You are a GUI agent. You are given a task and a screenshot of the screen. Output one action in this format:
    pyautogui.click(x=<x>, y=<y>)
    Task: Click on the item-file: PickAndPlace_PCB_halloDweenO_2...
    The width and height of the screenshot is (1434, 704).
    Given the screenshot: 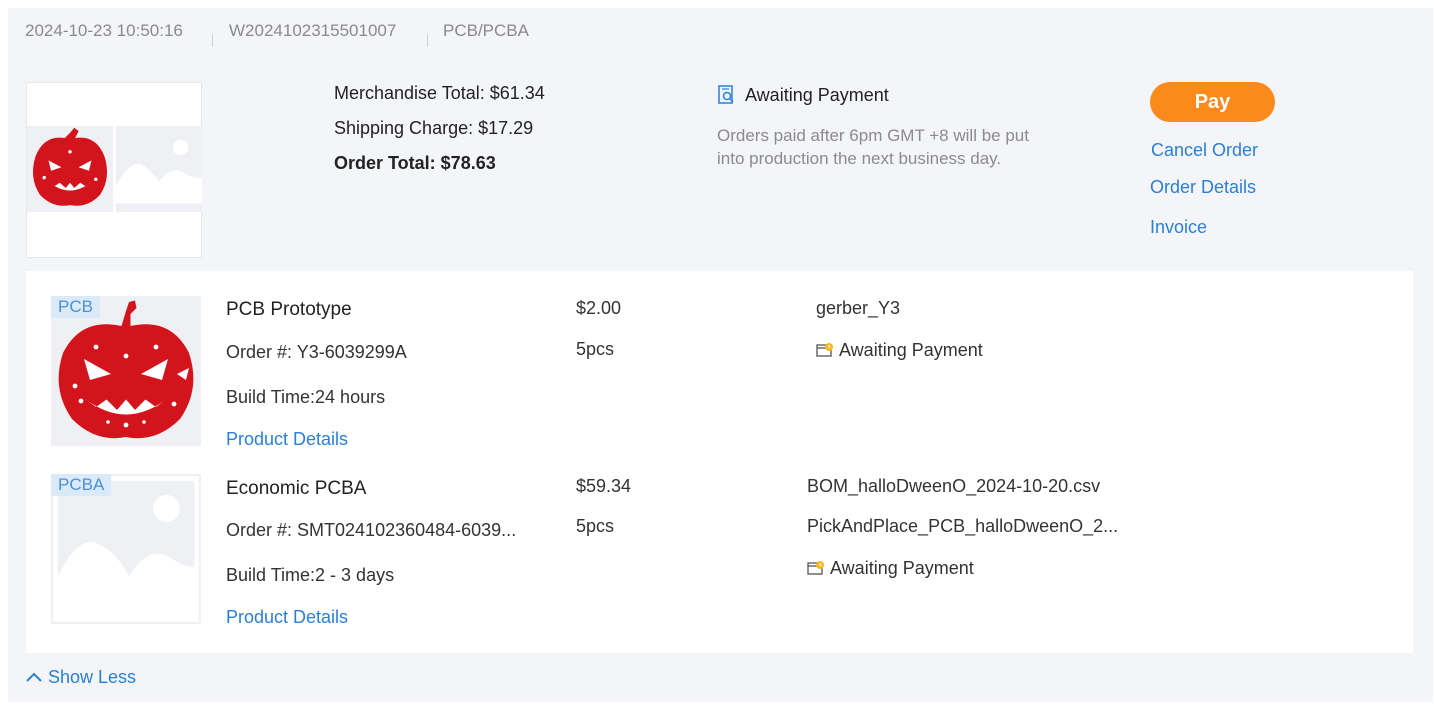 What is the action you would take?
    pyautogui.click(x=963, y=526)
    